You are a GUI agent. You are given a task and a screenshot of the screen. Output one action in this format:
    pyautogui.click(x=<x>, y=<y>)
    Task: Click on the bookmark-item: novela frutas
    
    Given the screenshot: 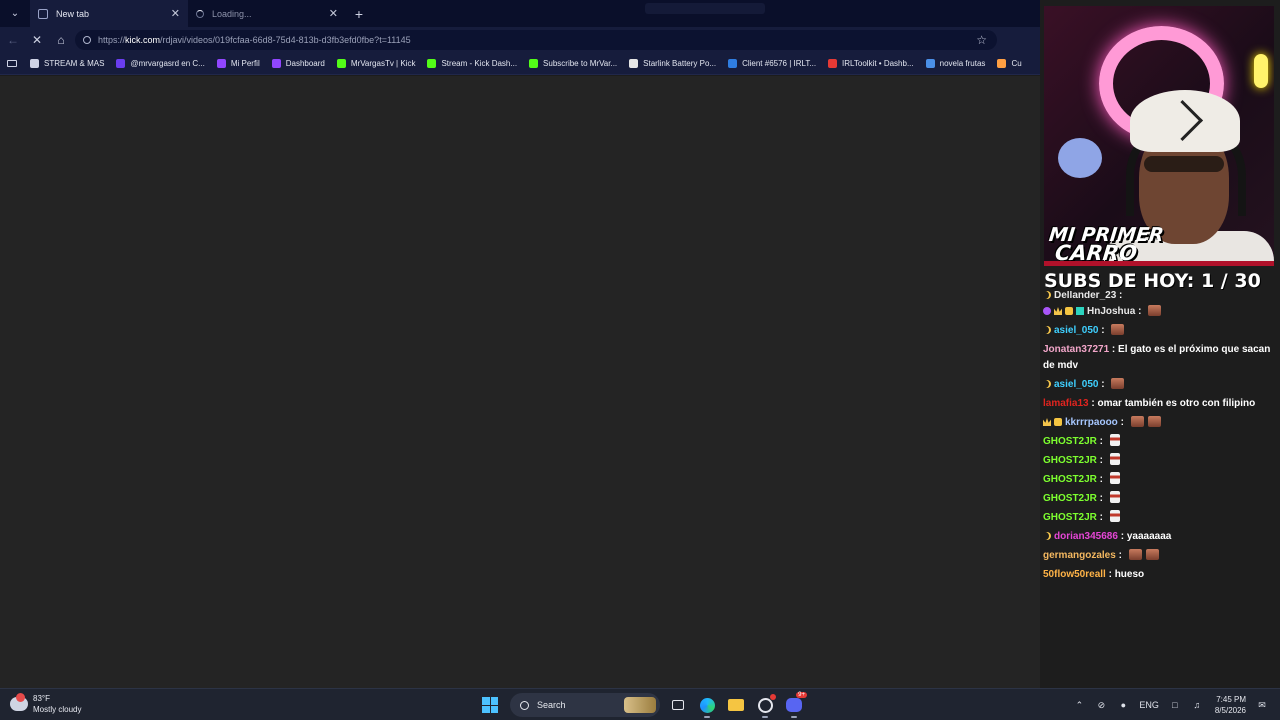 What is the action you would take?
    pyautogui.click(x=956, y=63)
    